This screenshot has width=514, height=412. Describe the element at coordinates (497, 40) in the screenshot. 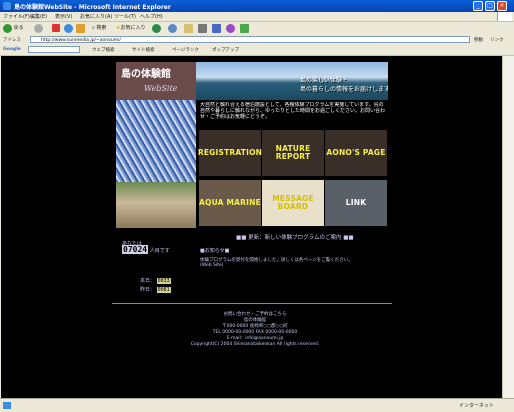

I see `links-button: リンク` at that location.